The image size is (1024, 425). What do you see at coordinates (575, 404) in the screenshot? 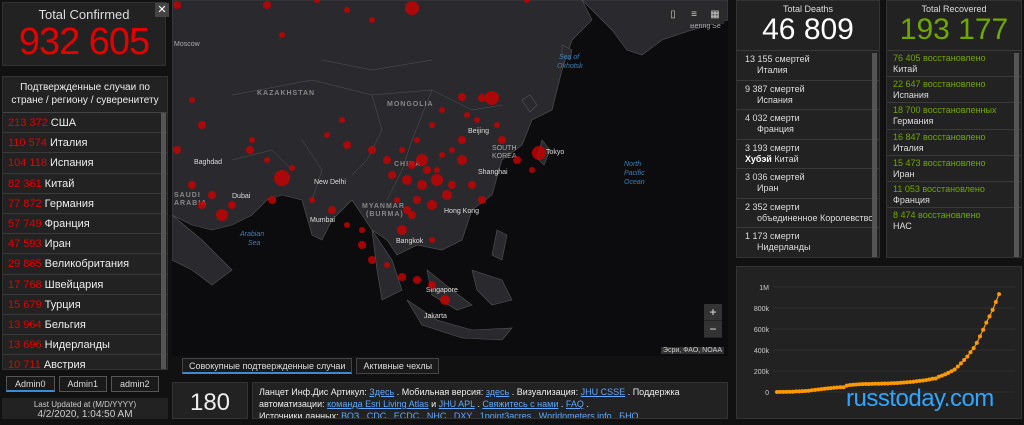
I see `link-faq: FAQ` at bounding box center [575, 404].